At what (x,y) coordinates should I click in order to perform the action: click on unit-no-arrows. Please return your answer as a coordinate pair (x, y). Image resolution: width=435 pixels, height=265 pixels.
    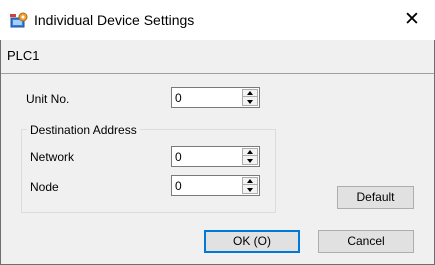
    Looking at the image, I should click on (250, 97).